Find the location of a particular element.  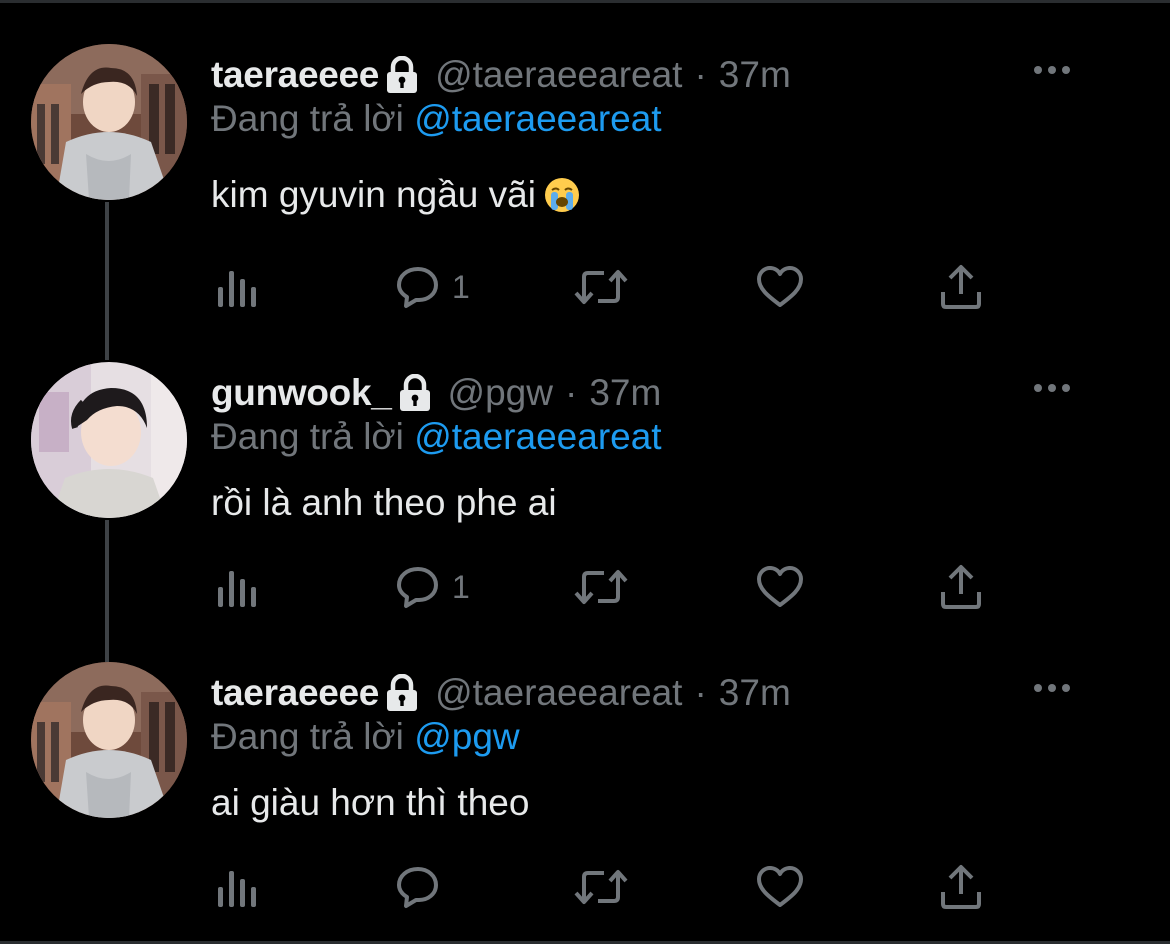

mention-link: @pgw is located at coordinates (466, 736).